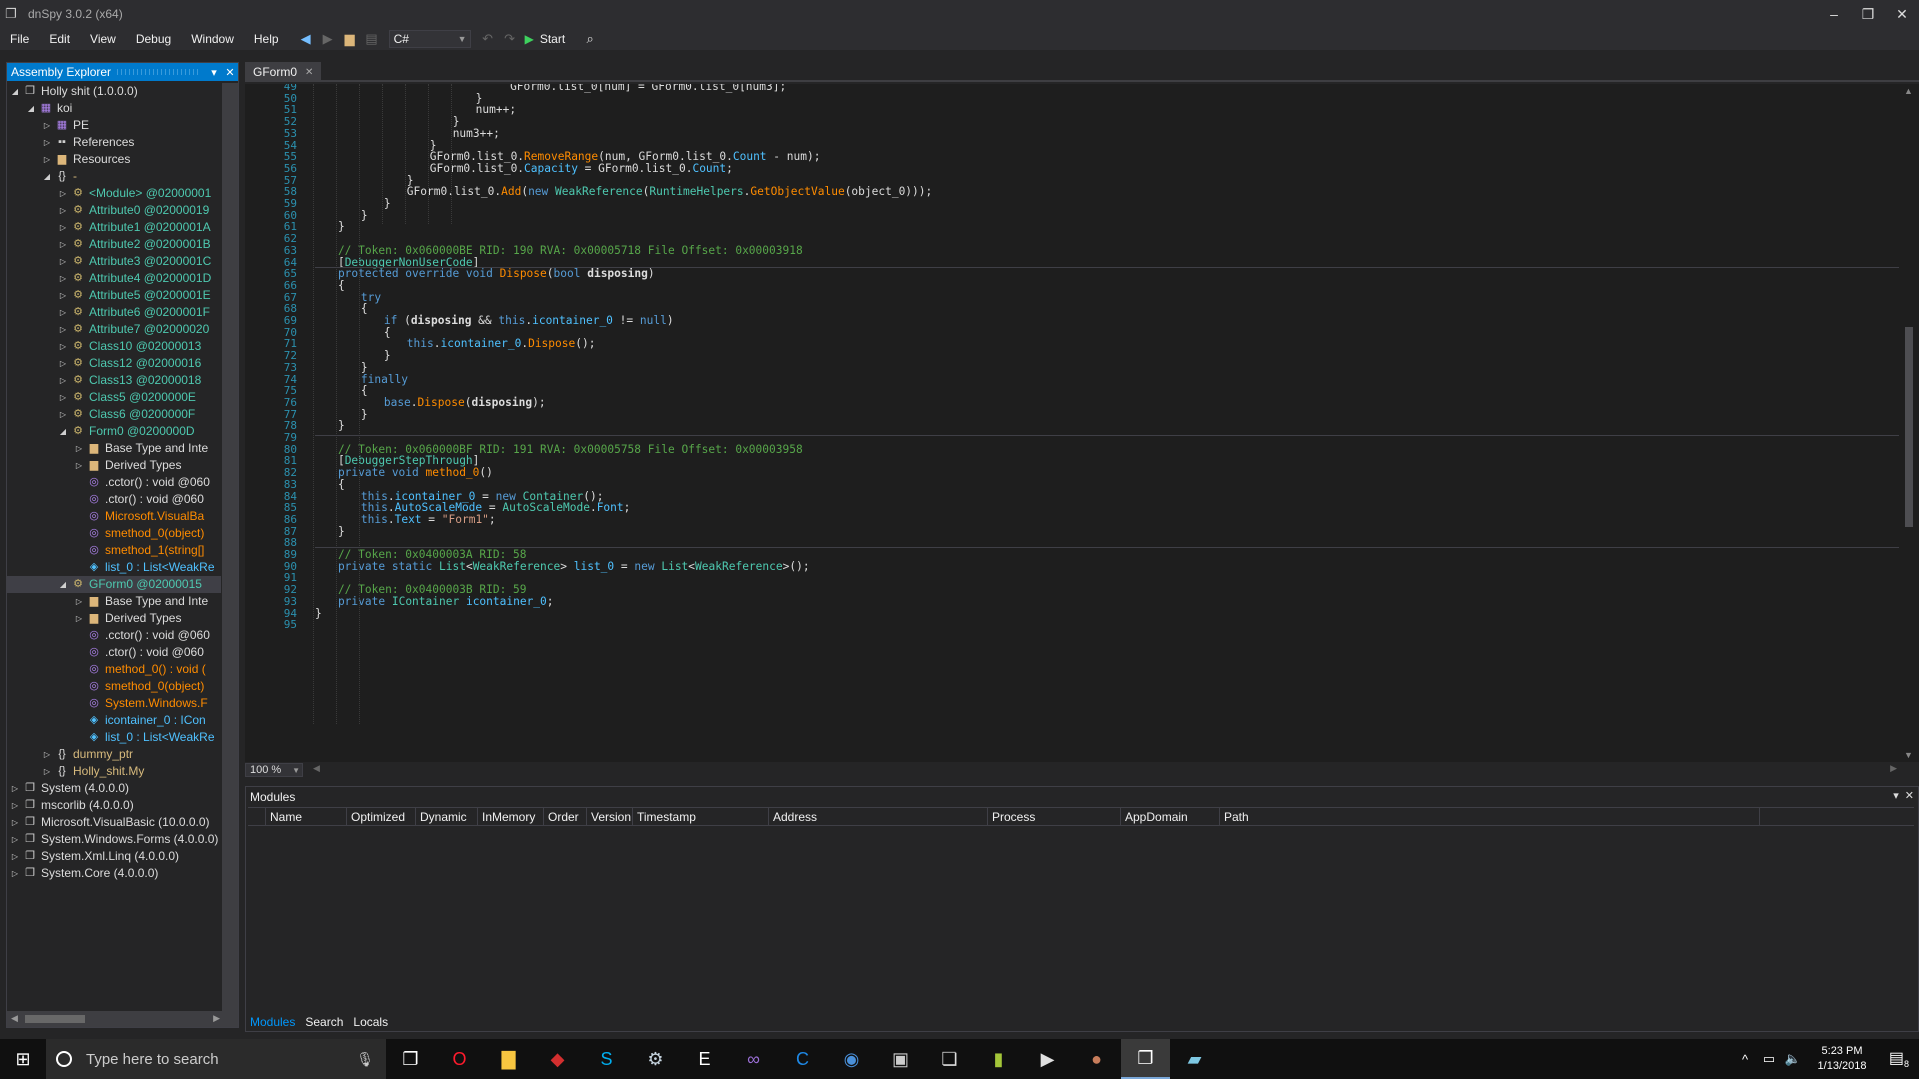 The image size is (1919, 1079). I want to click on column-appdomain: AppDomain, so click(1170, 817).